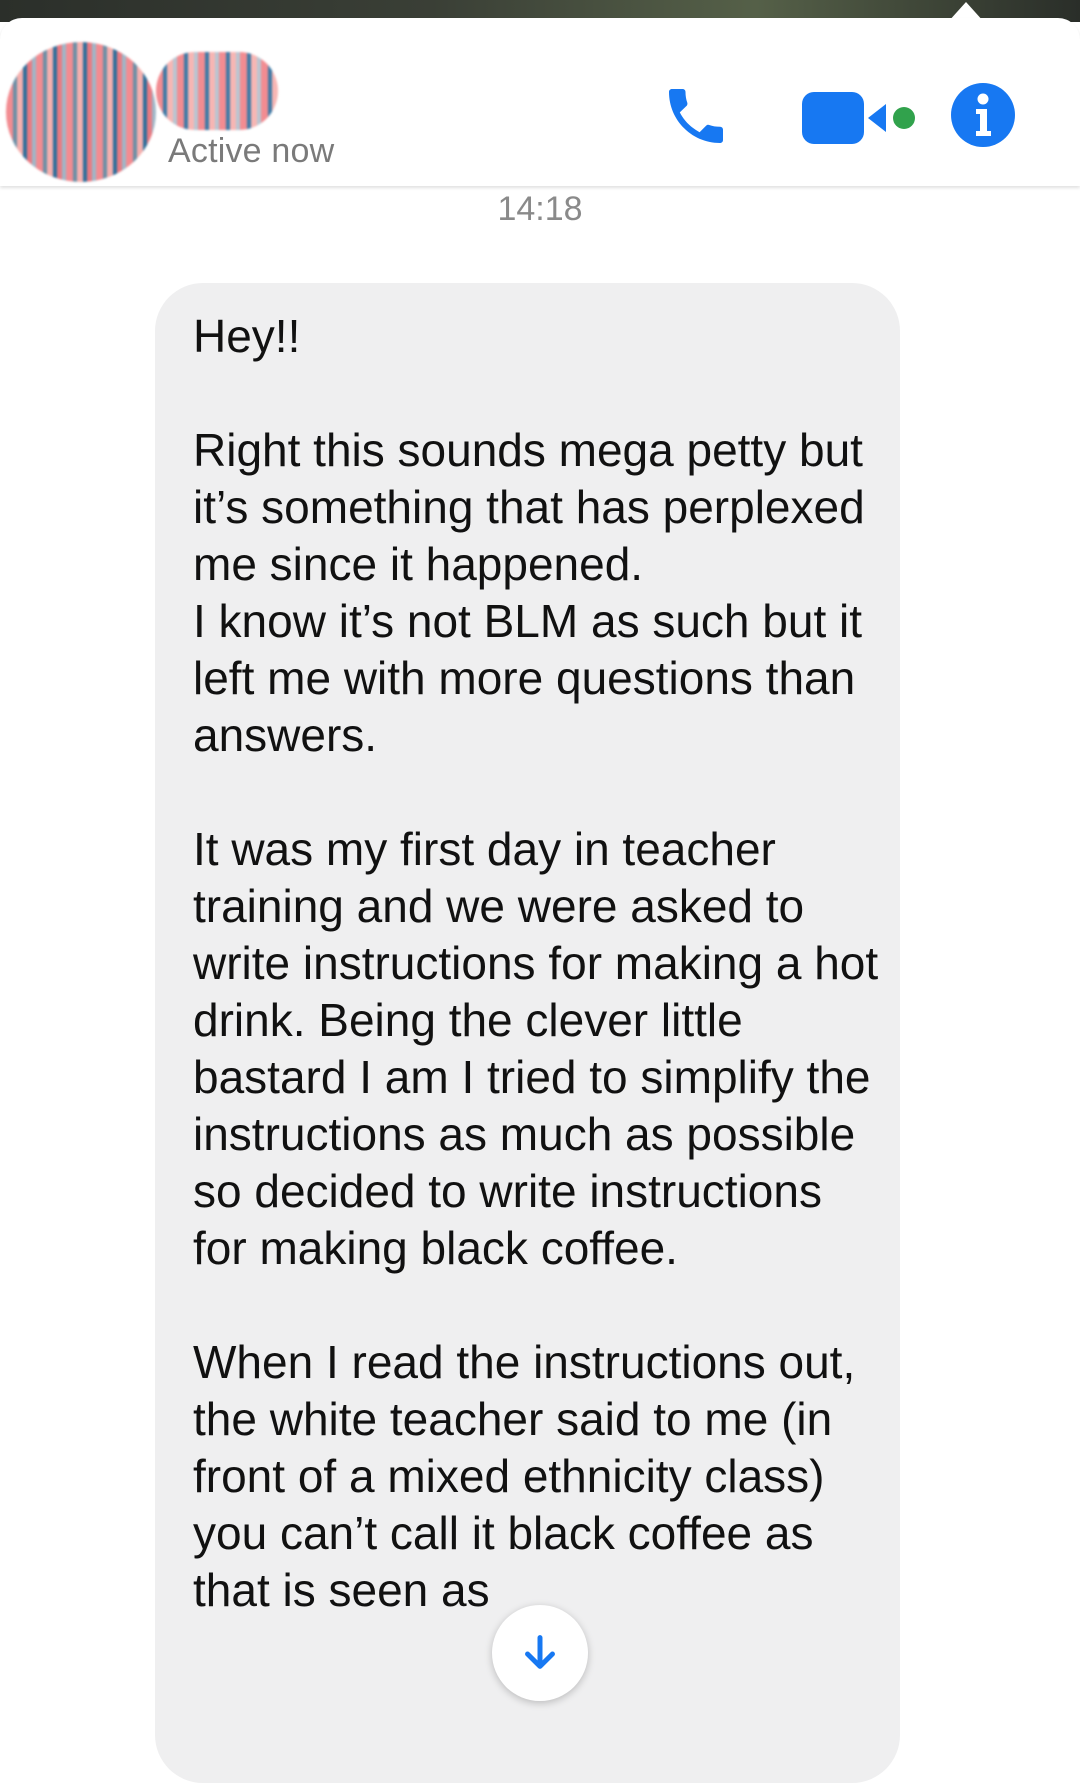 This screenshot has height=1783, width=1080. What do you see at coordinates (247, 336) in the screenshot?
I see `message-paragraph: Hey!!` at bounding box center [247, 336].